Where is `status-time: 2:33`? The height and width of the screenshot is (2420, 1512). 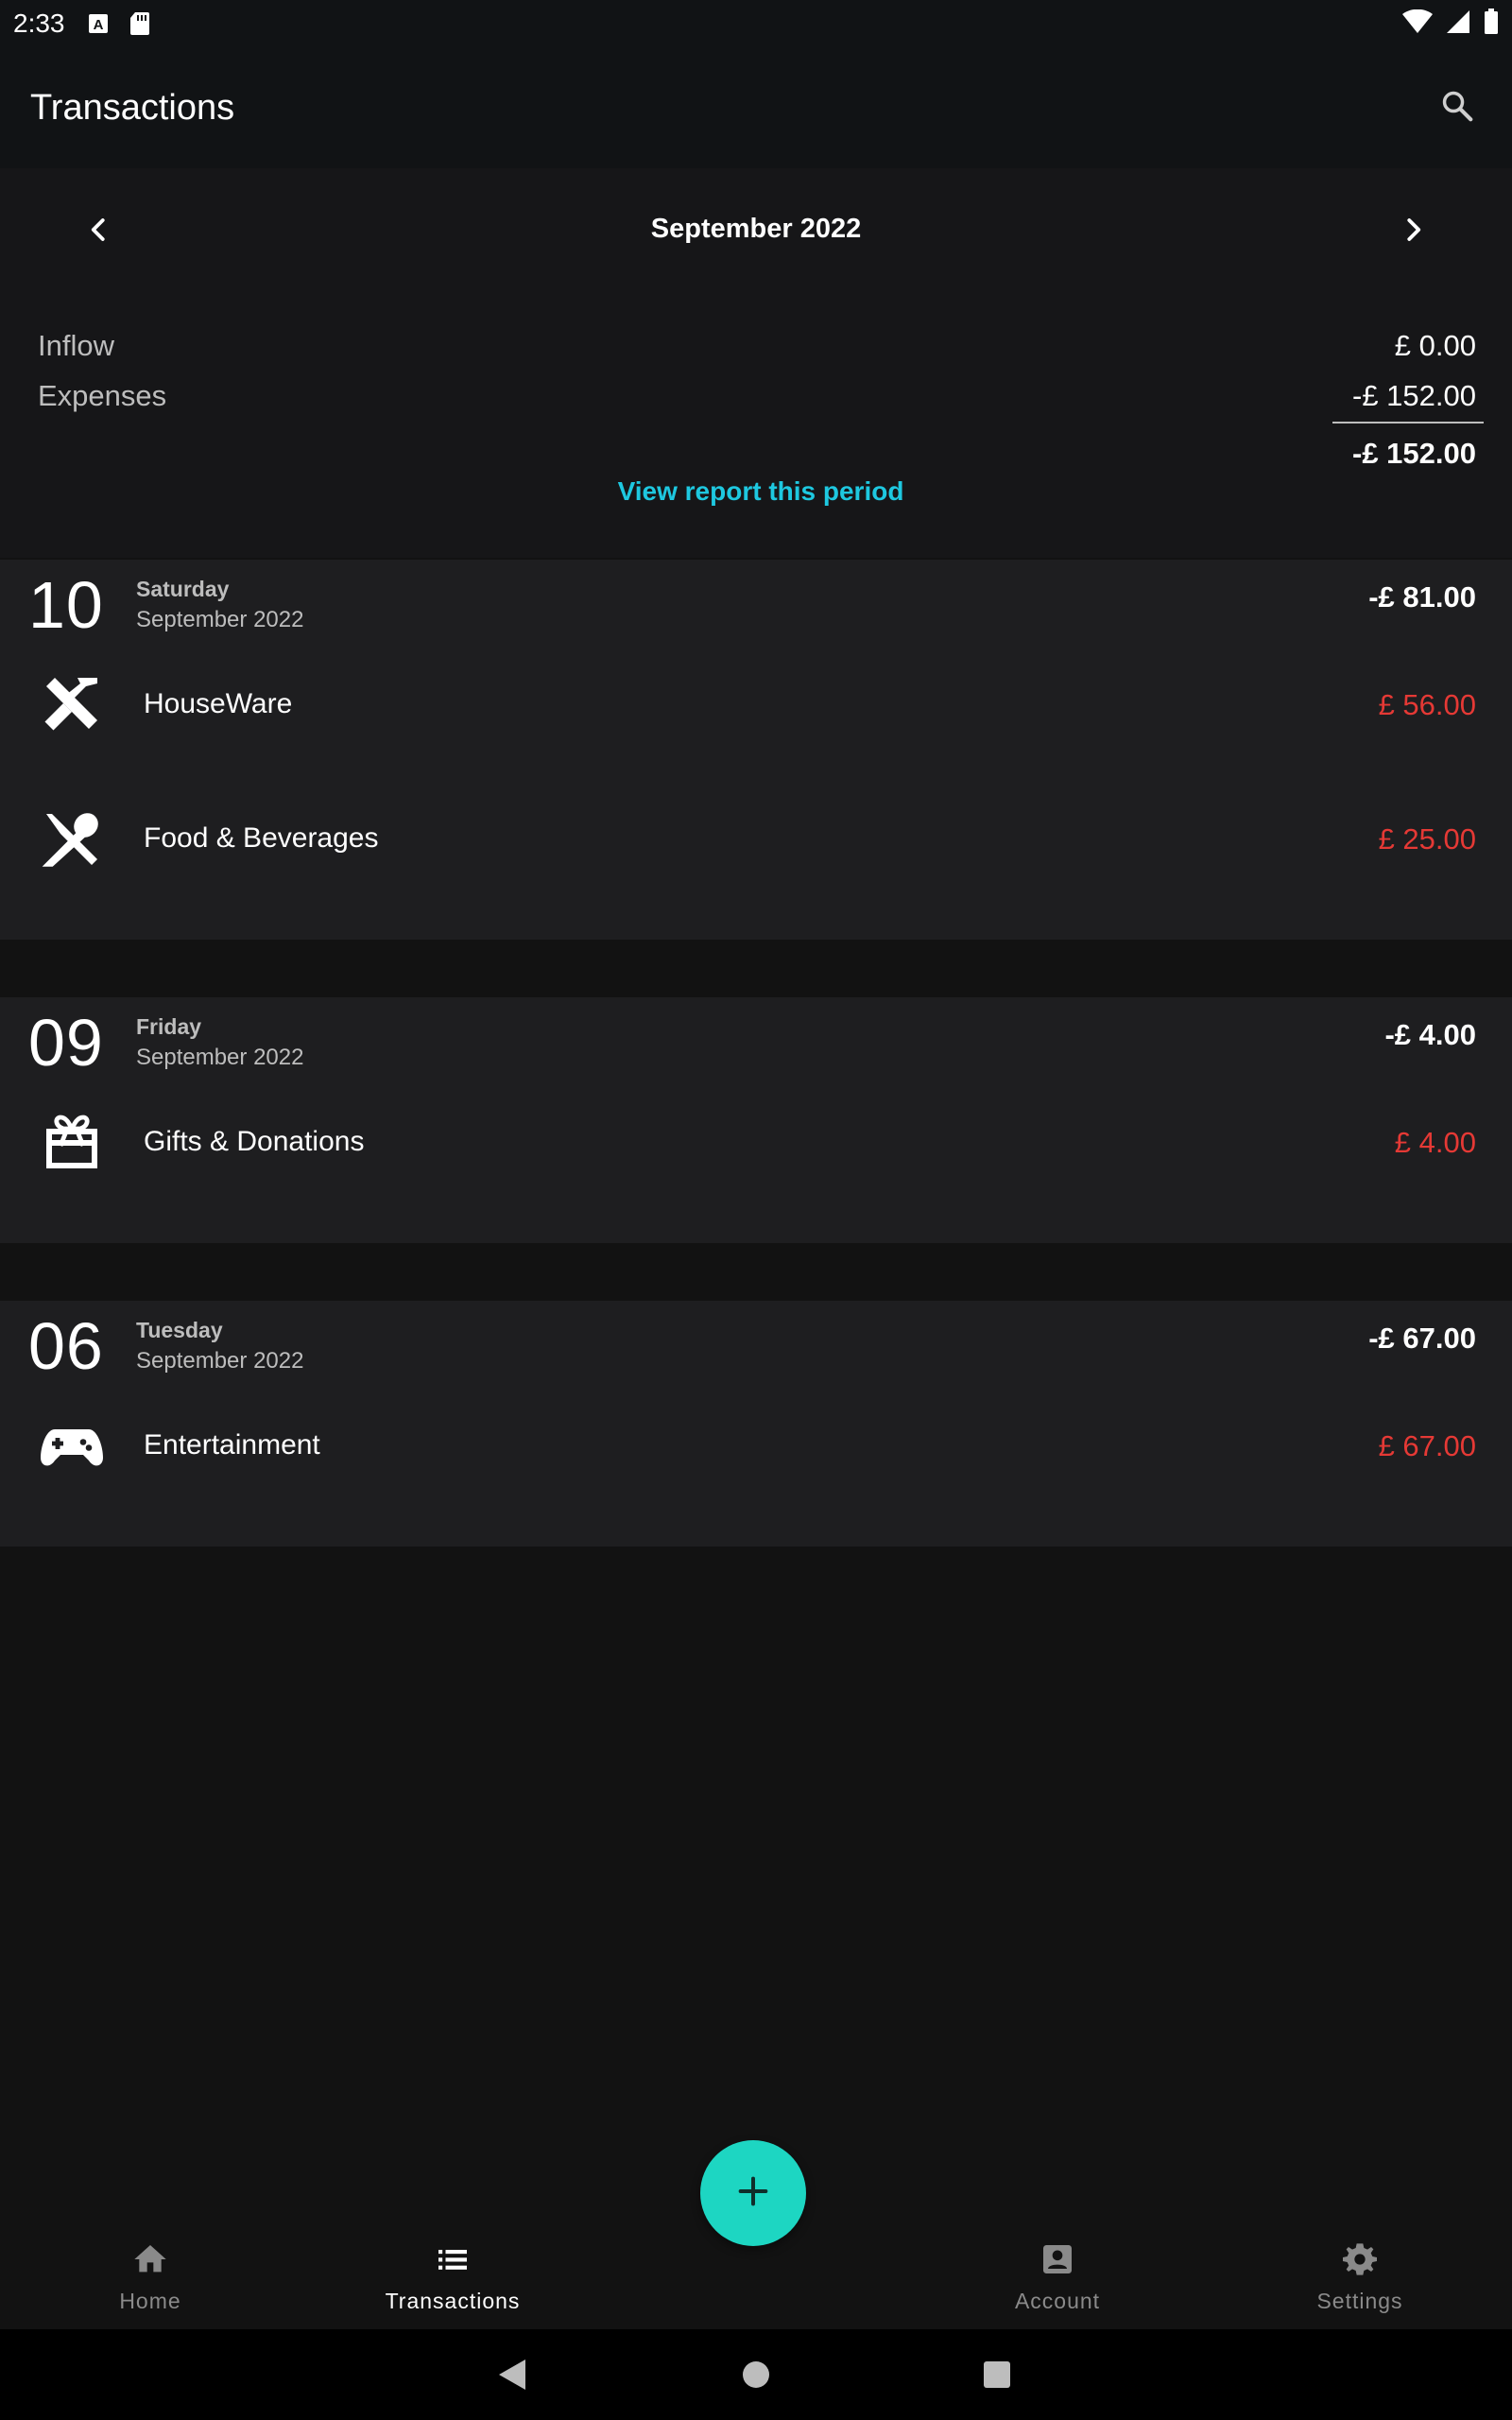
status-time: 2:33 is located at coordinates (39, 24).